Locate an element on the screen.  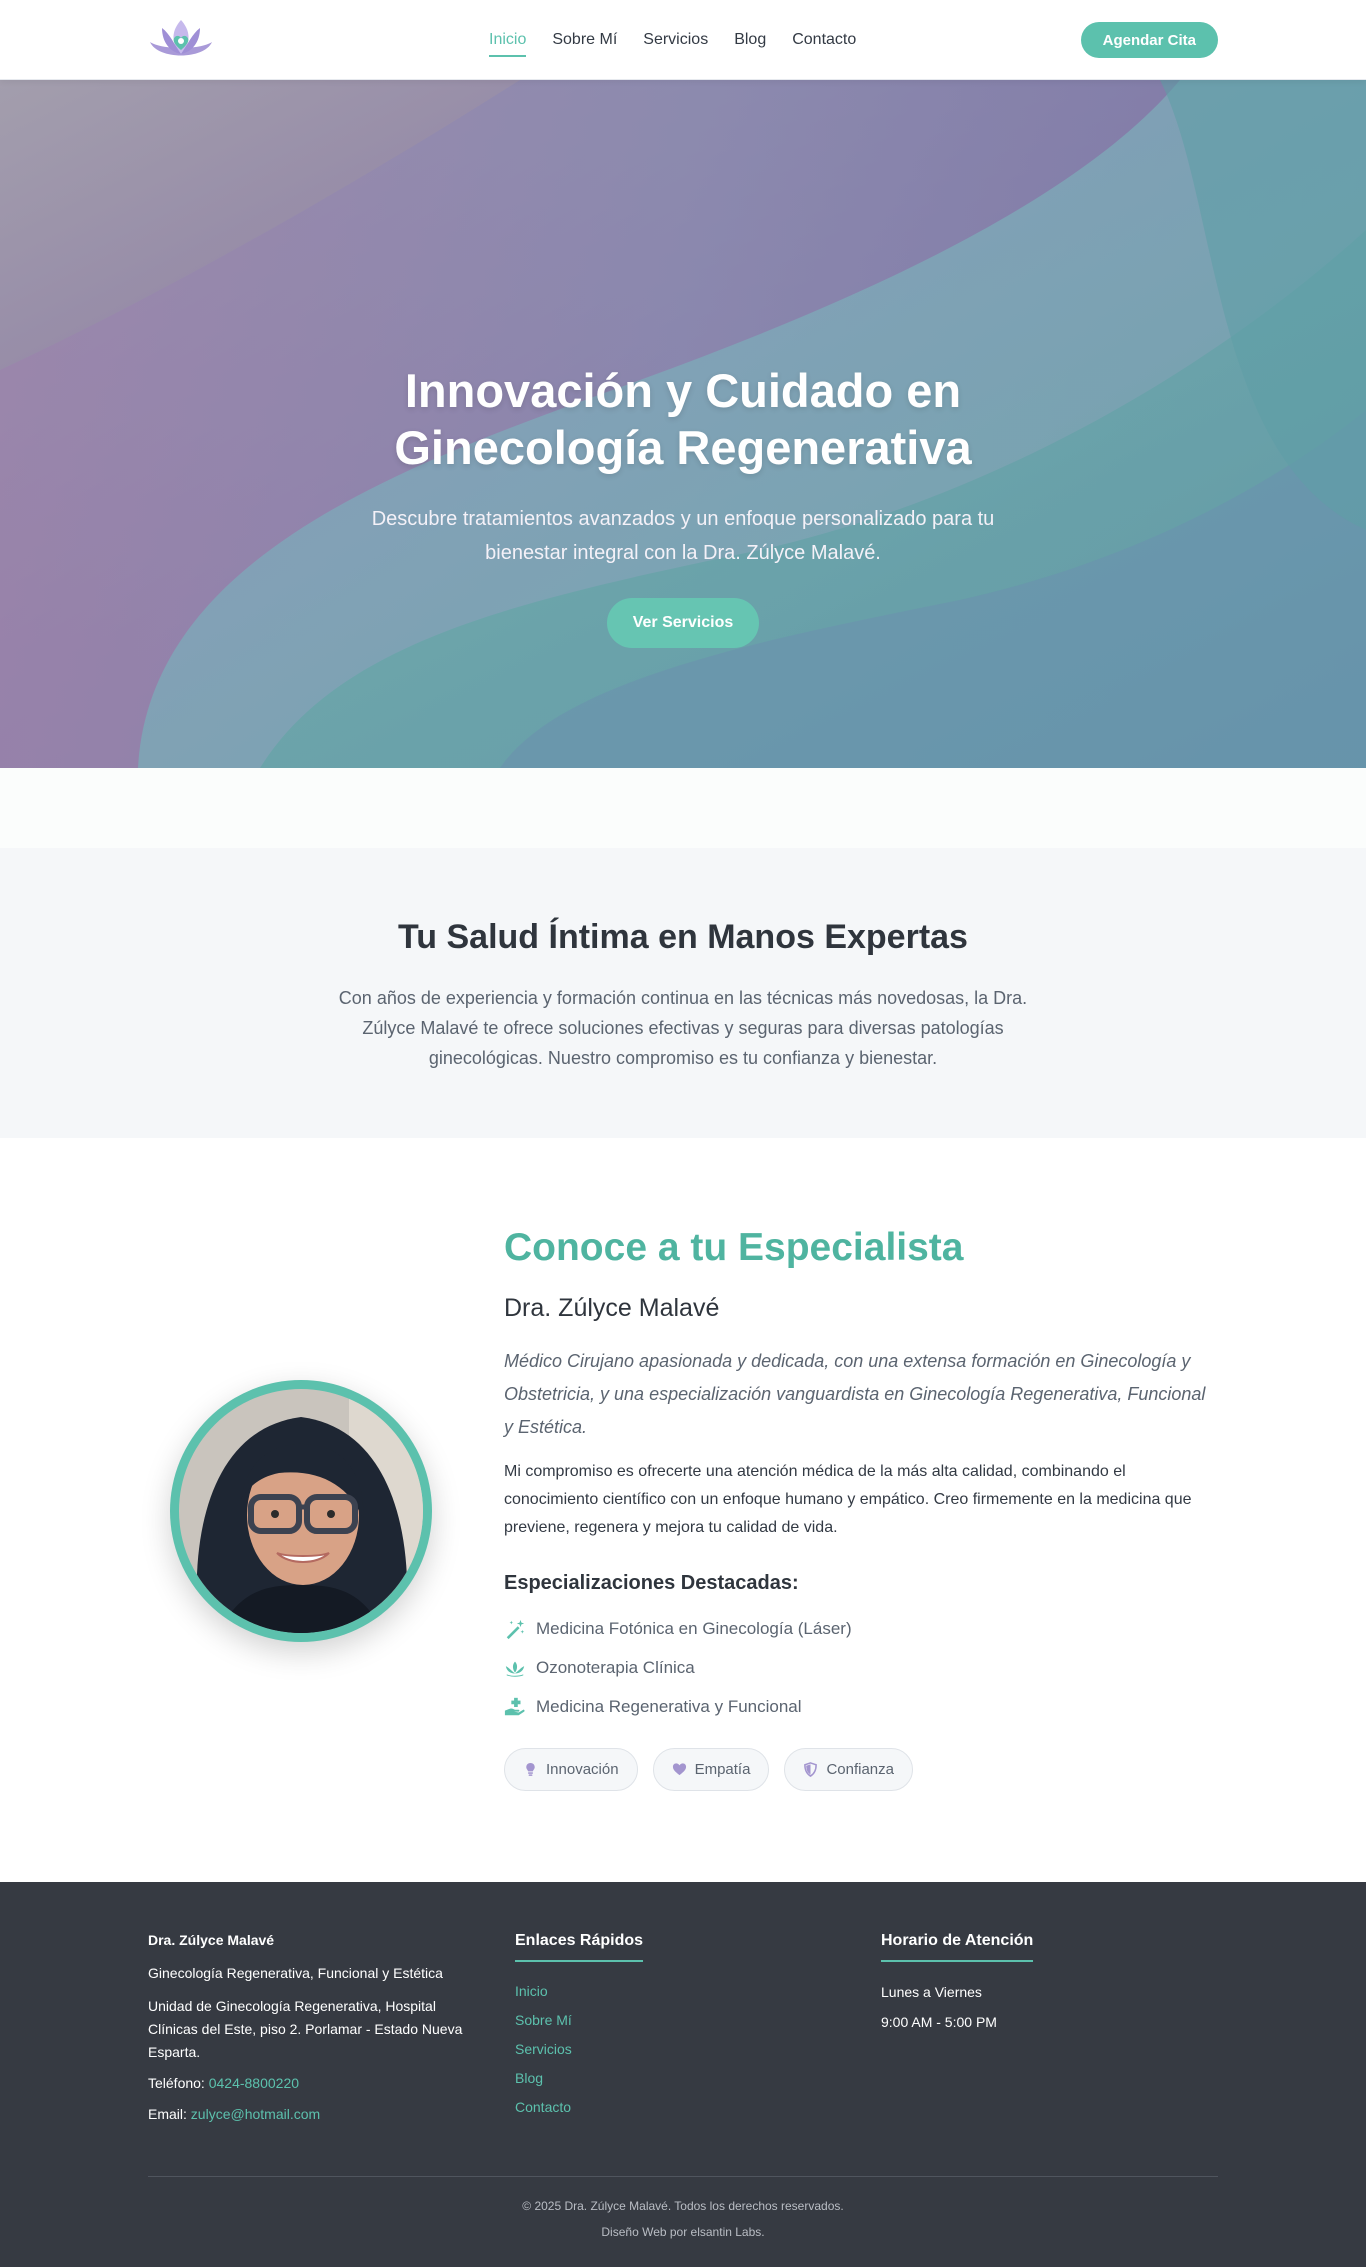
footer-link-blog: Blog is located at coordinates (665, 2078).